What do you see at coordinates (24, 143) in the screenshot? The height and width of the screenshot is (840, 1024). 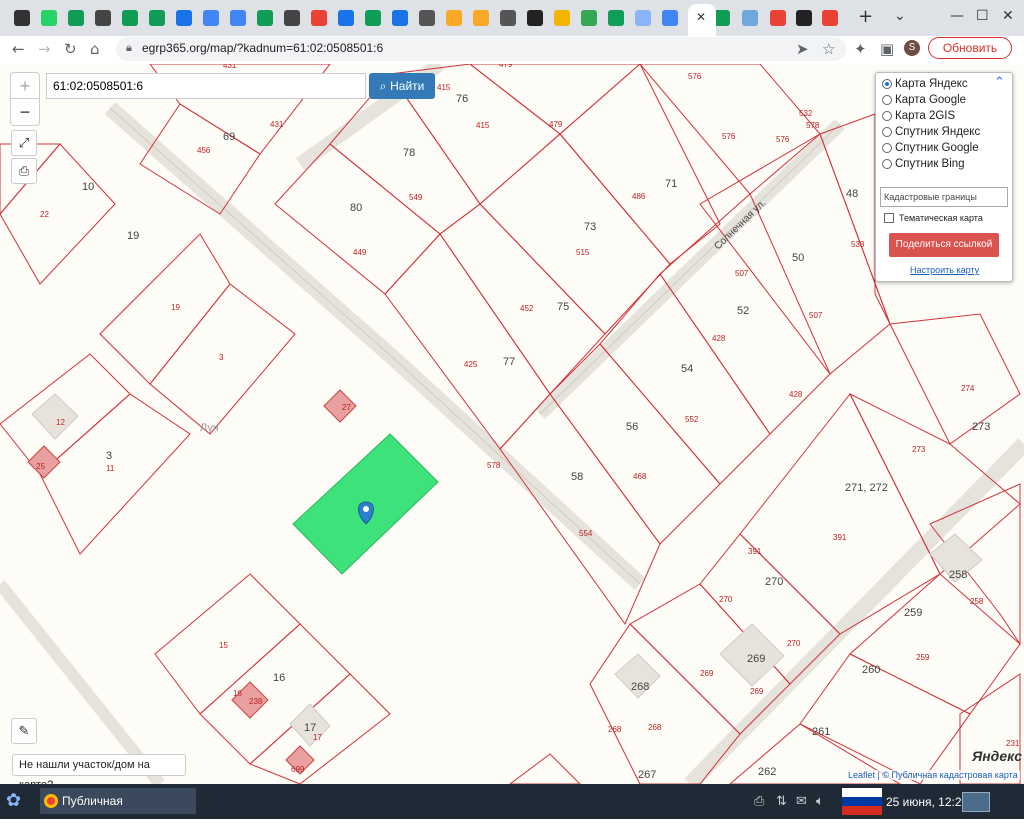 I see `fullscreen-icon: ⤢` at bounding box center [24, 143].